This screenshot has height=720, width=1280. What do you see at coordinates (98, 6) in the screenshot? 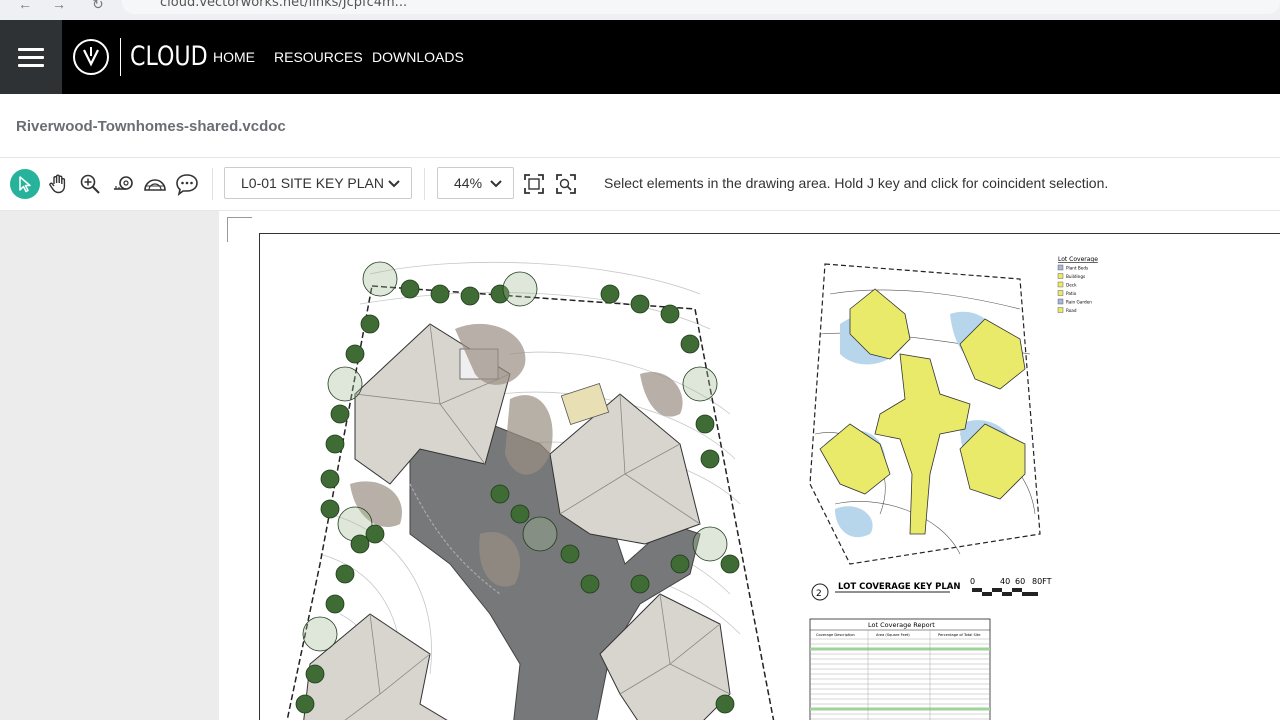
I see `reload-icon: ↻` at bounding box center [98, 6].